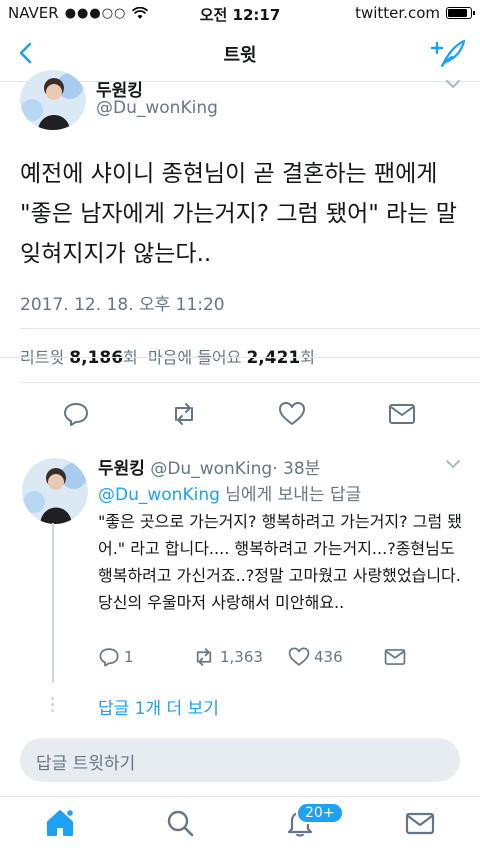 The image size is (480, 854). What do you see at coordinates (53, 603) in the screenshot?
I see `thread-line` at bounding box center [53, 603].